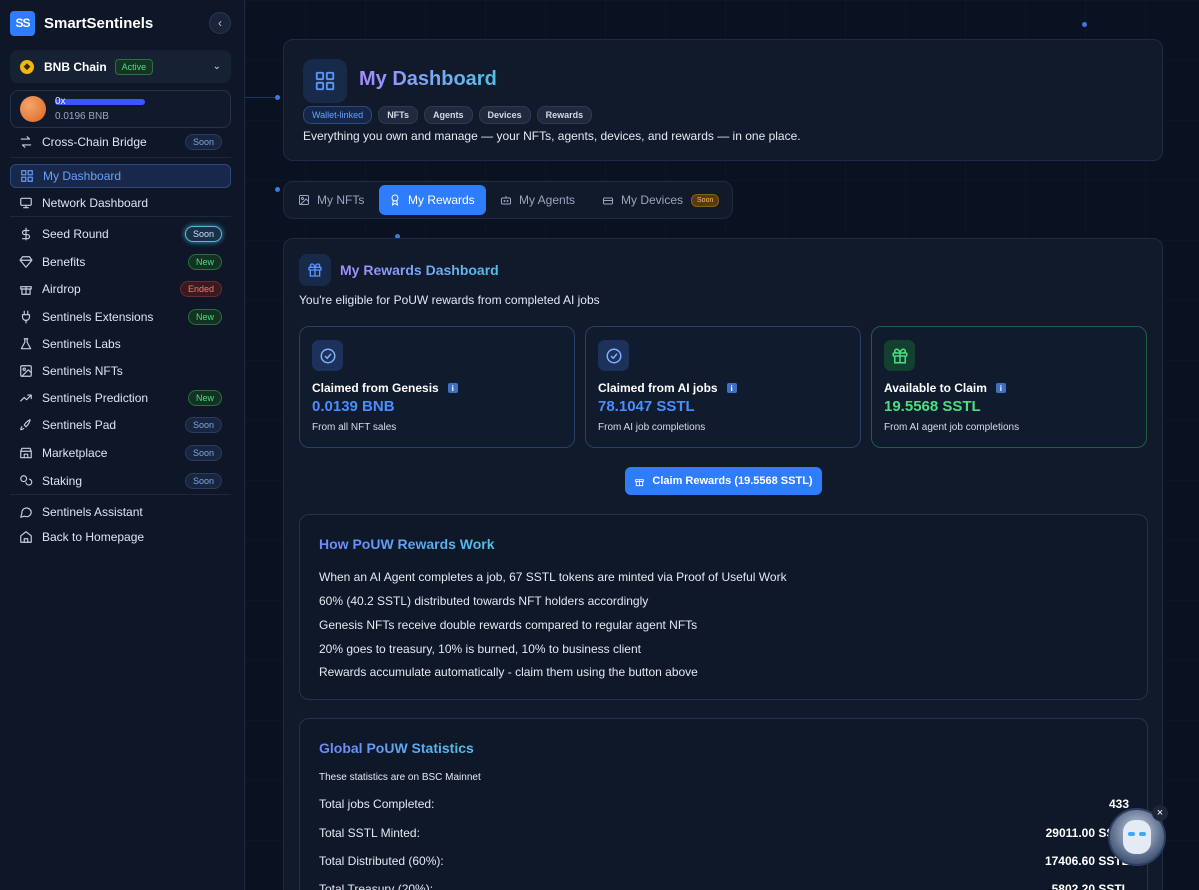 This screenshot has height=890, width=1199. I want to click on dollar-icon, so click(26, 234).